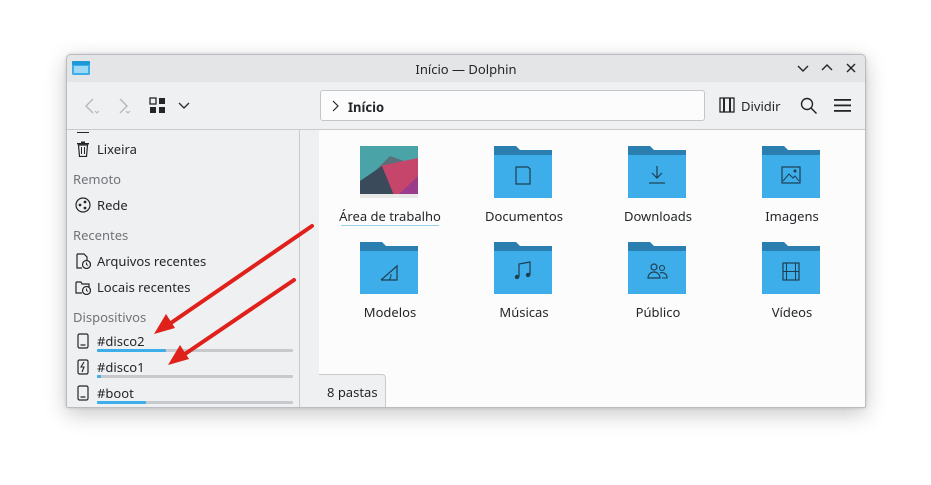  I want to click on recent-locations-icon, so click(83, 288).